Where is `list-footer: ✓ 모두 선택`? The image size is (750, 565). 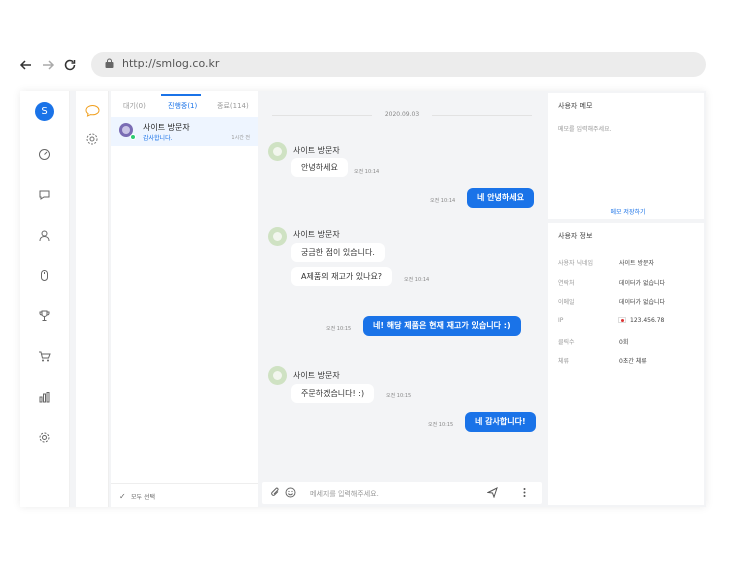 list-footer: ✓ 모두 선택 is located at coordinates (184, 495).